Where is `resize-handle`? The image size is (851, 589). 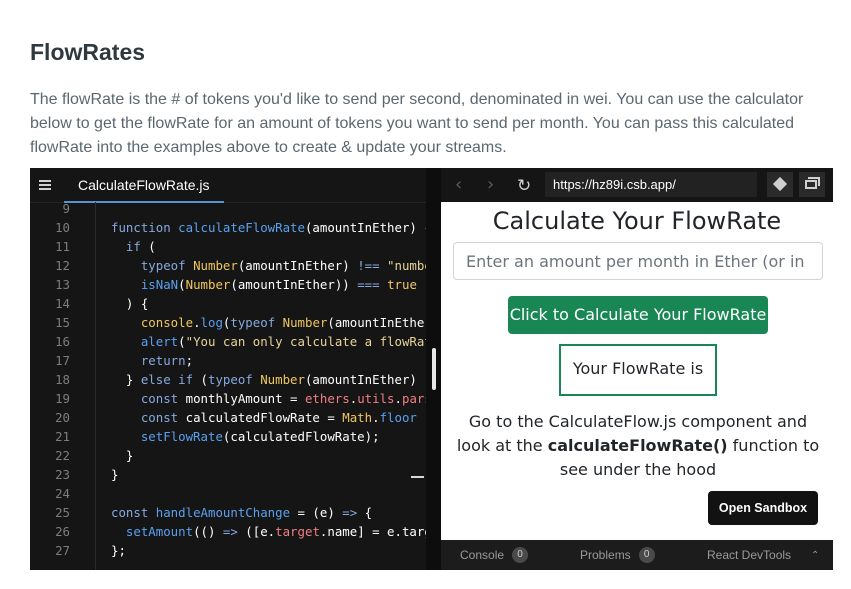
resize-handle is located at coordinates (434, 369).